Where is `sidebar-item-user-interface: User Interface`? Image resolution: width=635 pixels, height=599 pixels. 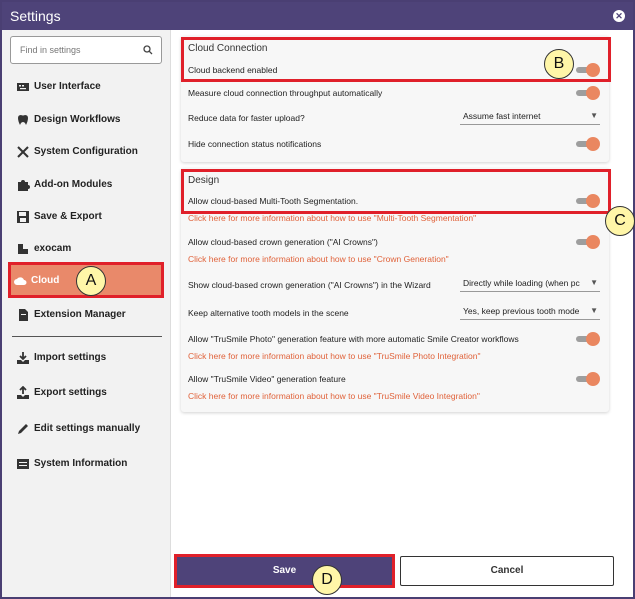 sidebar-item-user-interface: User Interface is located at coordinates (87, 87).